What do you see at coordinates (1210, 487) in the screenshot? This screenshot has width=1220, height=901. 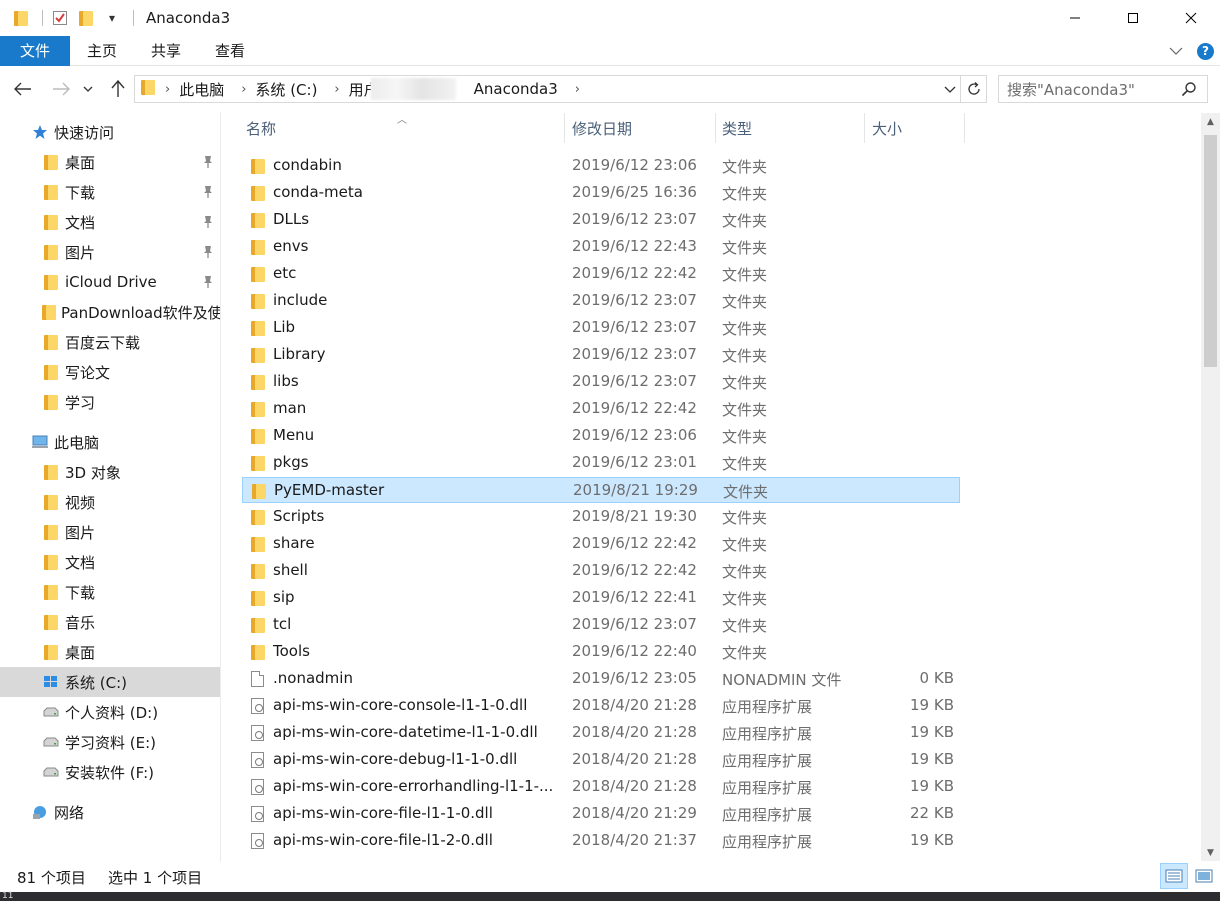 I see `vertical-scrollbar: ▲ ▼` at bounding box center [1210, 487].